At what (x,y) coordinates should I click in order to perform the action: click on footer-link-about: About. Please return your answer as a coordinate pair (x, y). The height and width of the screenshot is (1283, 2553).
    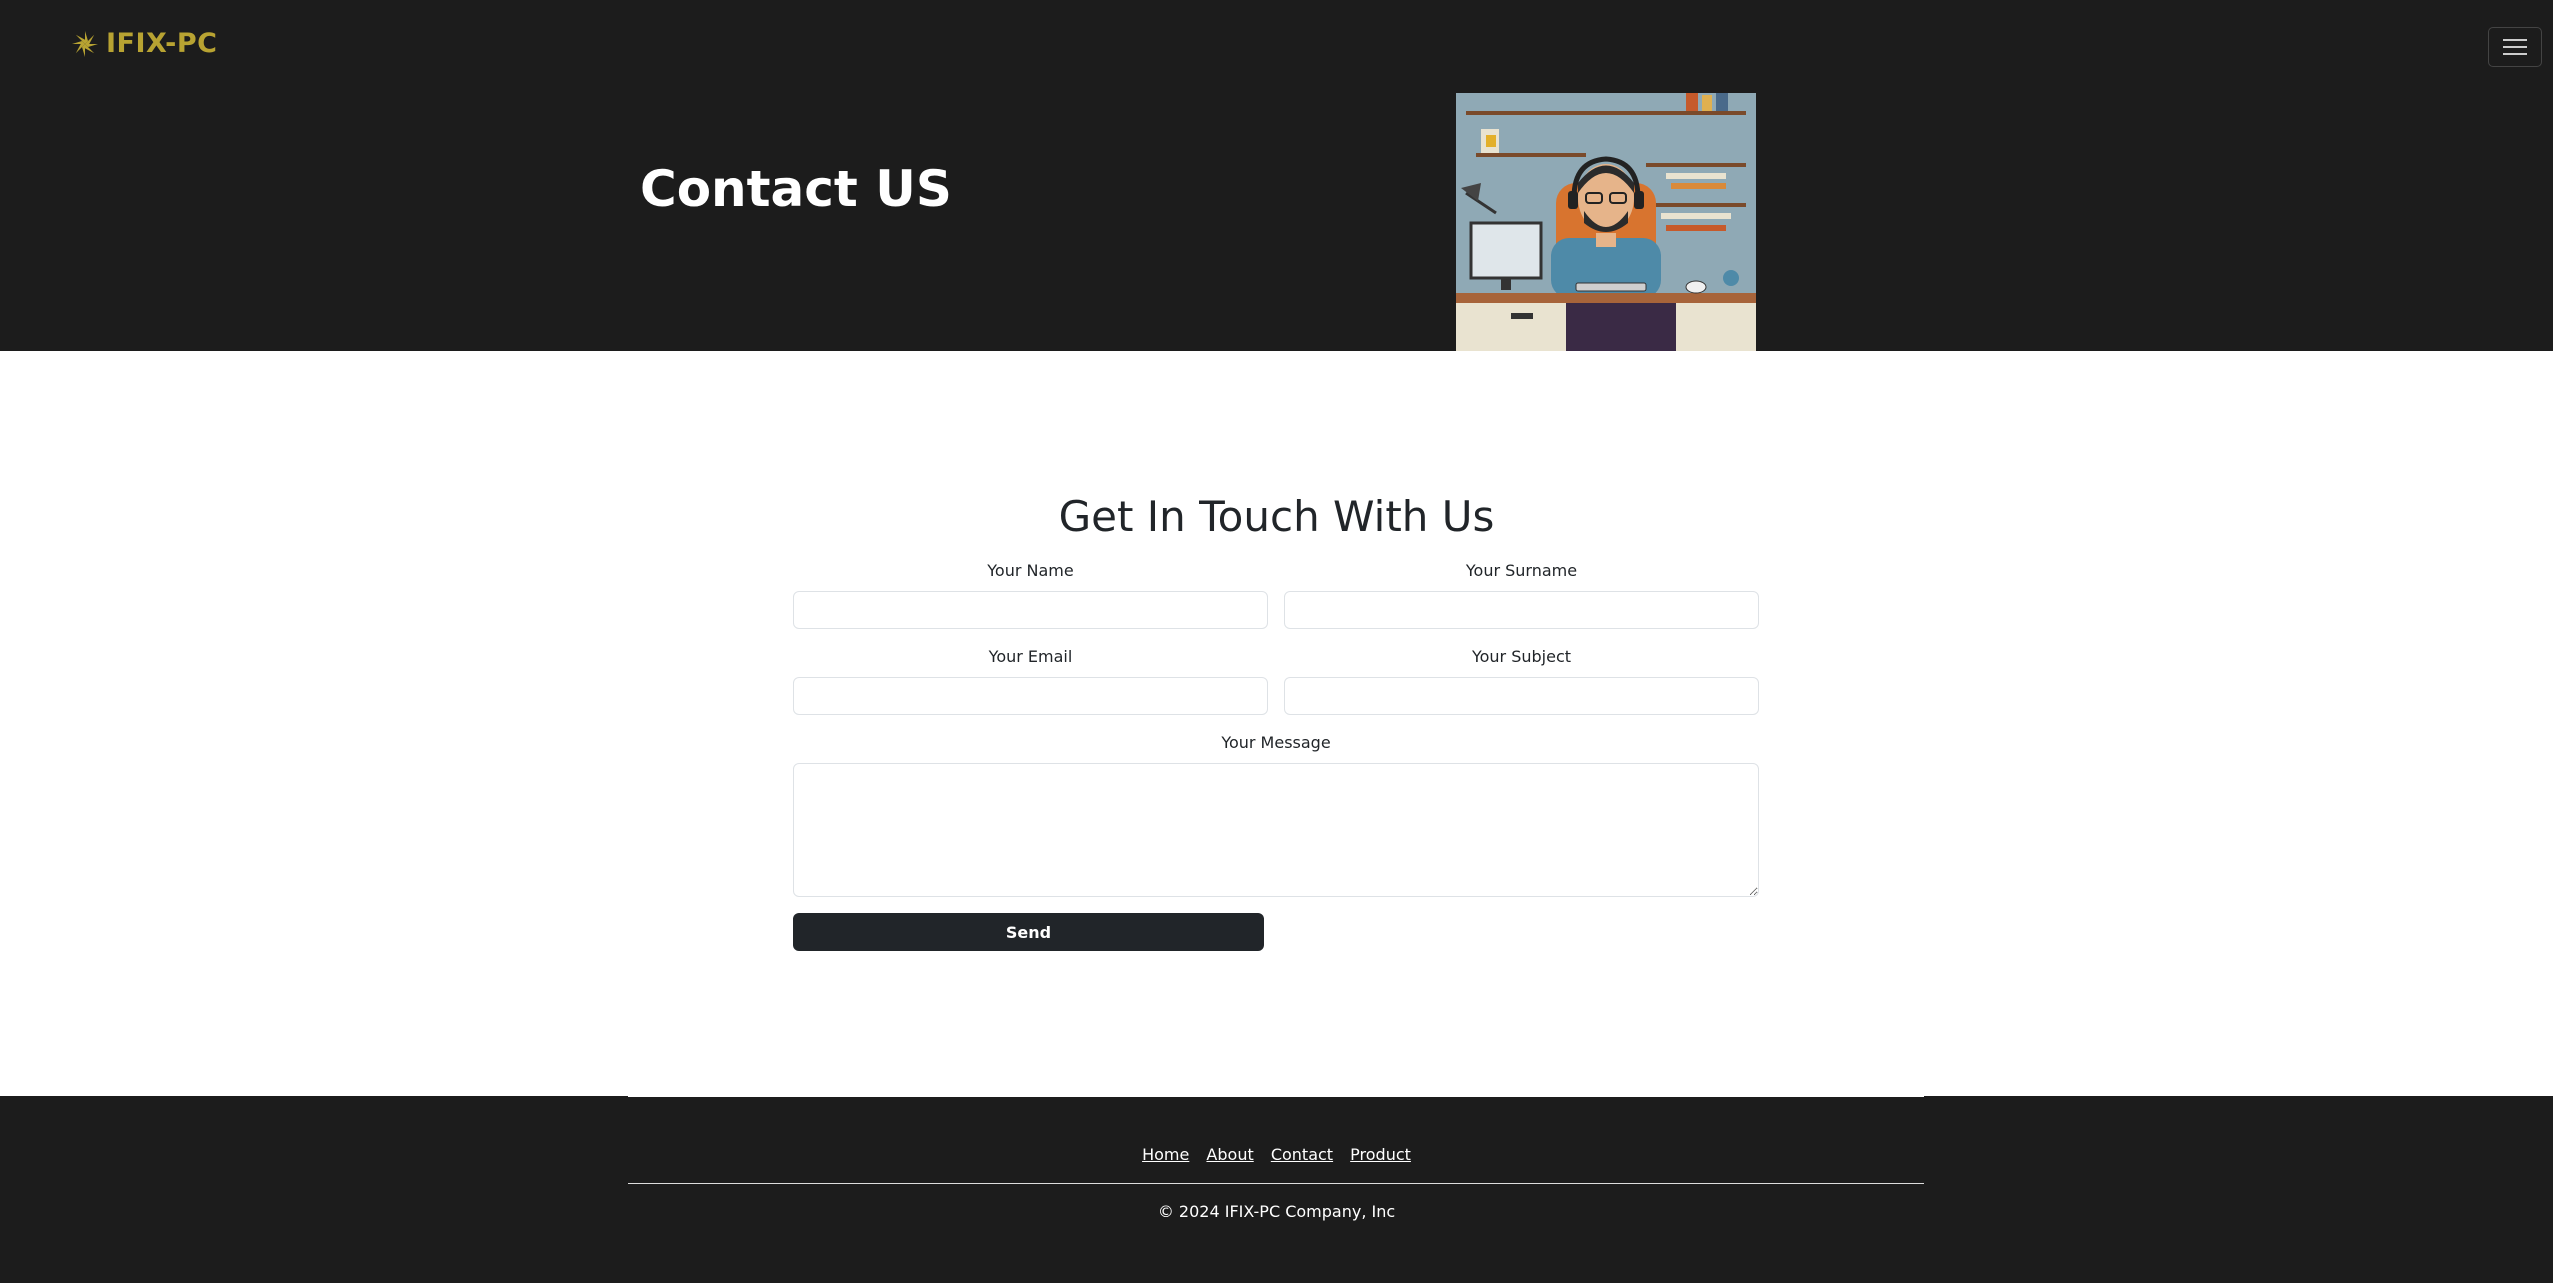
    Looking at the image, I should click on (1229, 1154).